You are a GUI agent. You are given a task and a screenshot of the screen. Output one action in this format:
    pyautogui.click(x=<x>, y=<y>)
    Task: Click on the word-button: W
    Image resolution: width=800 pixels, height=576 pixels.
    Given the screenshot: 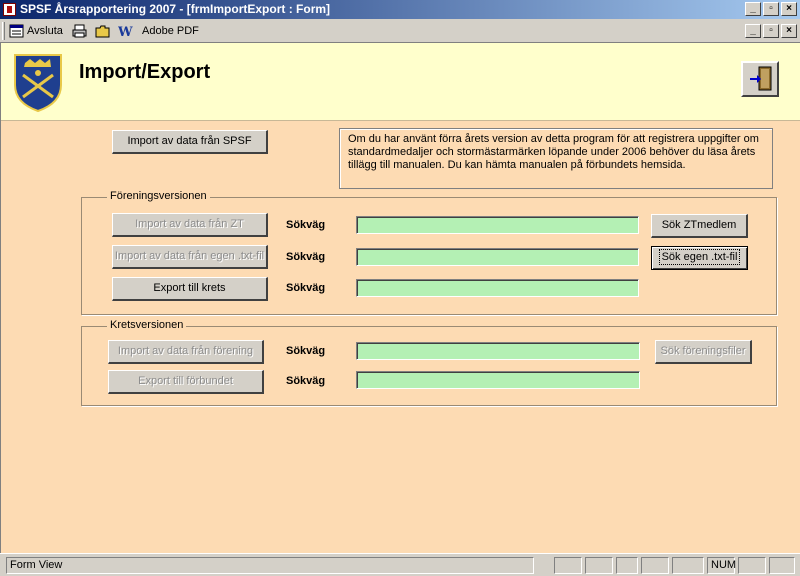 What is the action you would take?
    pyautogui.click(x=125, y=31)
    